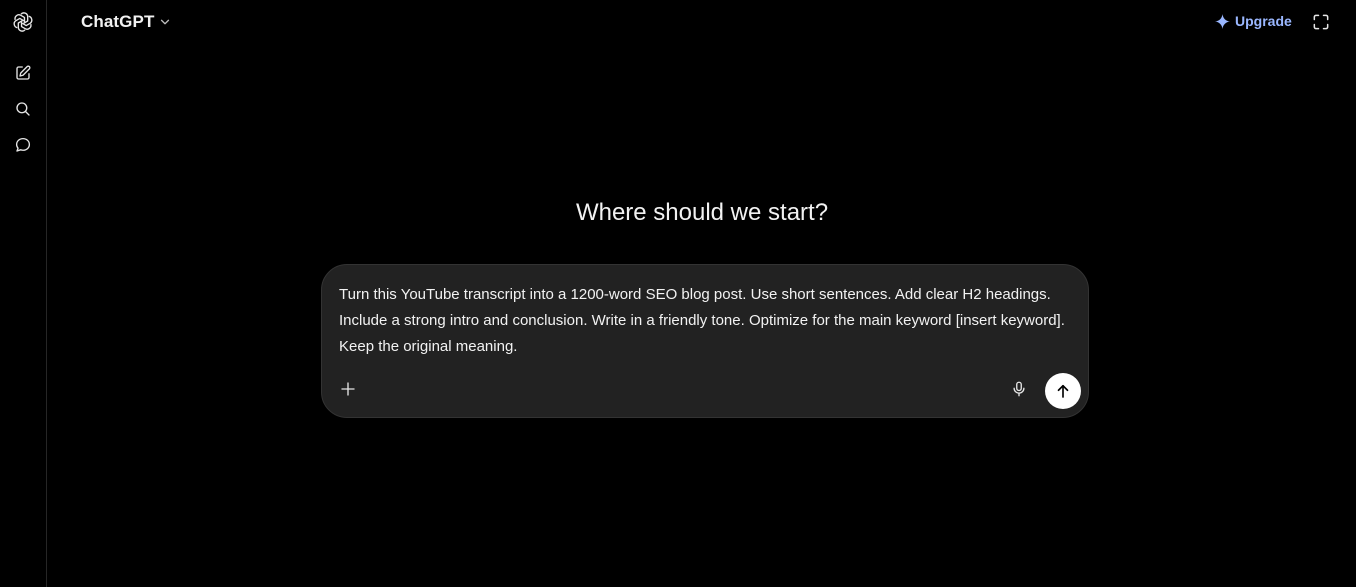 This screenshot has width=1356, height=587. I want to click on plus-icon, so click(348, 389).